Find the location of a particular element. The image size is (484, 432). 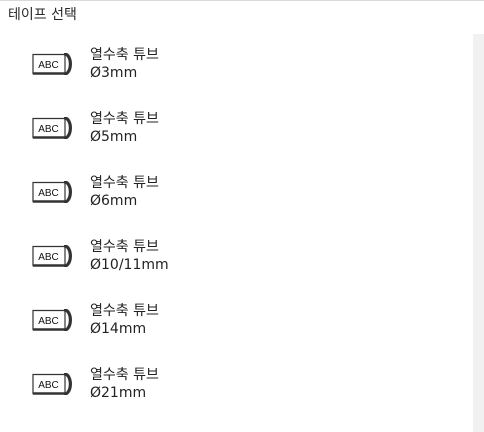

item-size: Ø14mm is located at coordinates (118, 329).